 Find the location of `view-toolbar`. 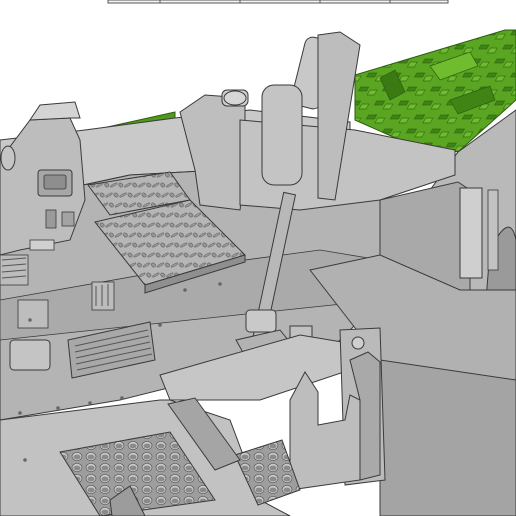

view-toolbar is located at coordinates (278, 2).